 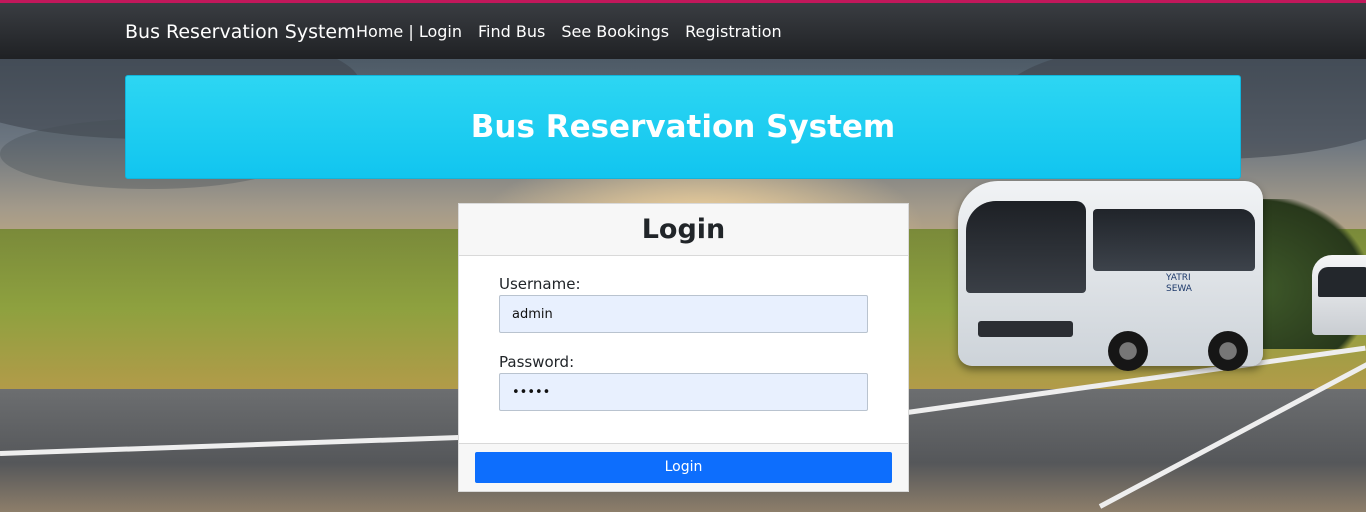 I want to click on login-title: Login, so click(x=683, y=229).